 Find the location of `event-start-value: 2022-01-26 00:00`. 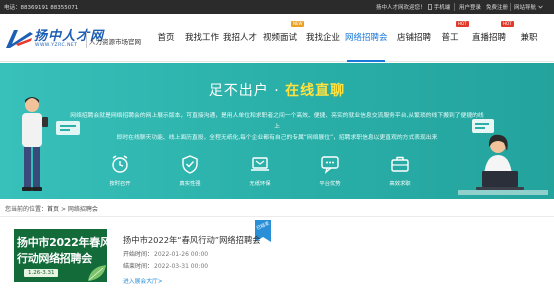

event-start-value: 2022-01-26 00:00 is located at coordinates (181, 254).